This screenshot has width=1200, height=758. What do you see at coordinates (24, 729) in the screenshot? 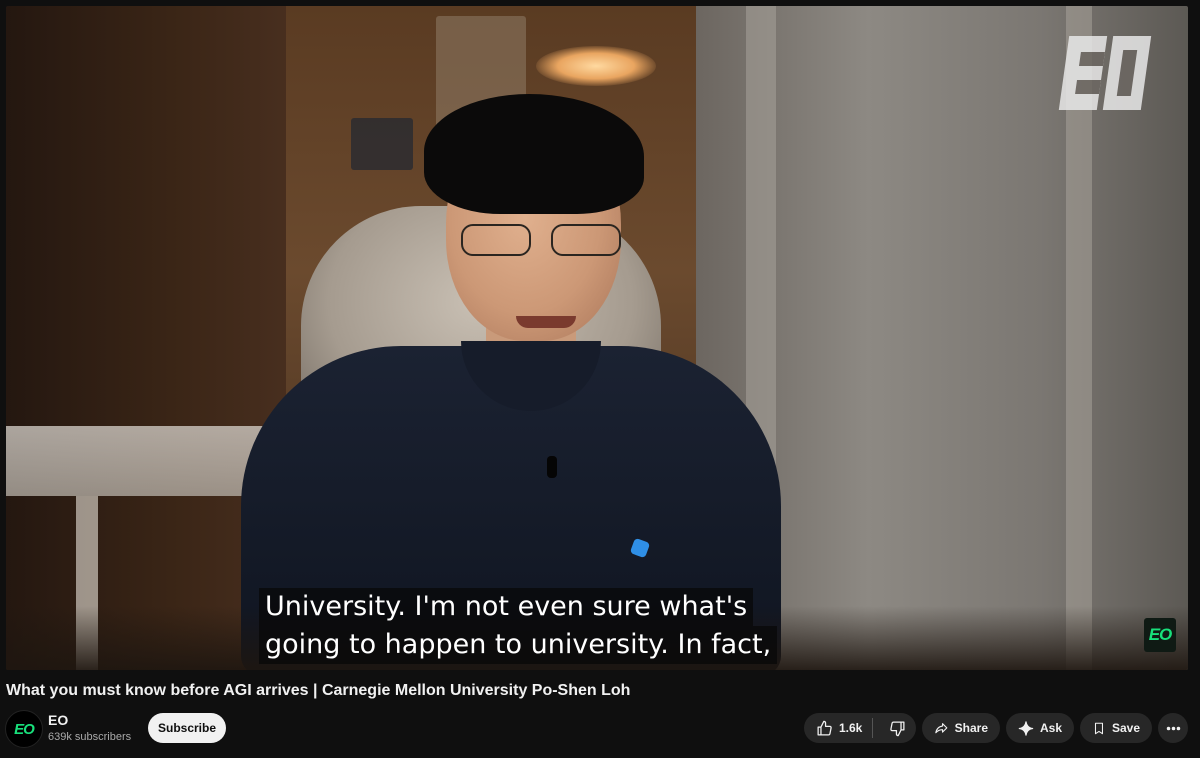
I see `channel-avatar: EO` at bounding box center [24, 729].